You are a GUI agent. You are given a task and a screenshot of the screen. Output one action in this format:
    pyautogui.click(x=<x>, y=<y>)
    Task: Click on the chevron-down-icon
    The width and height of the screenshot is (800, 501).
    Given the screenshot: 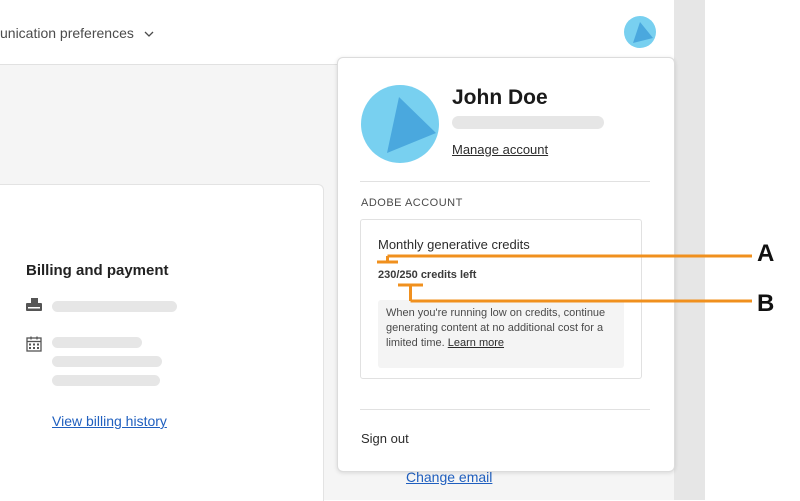 What is the action you would take?
    pyautogui.click(x=149, y=34)
    